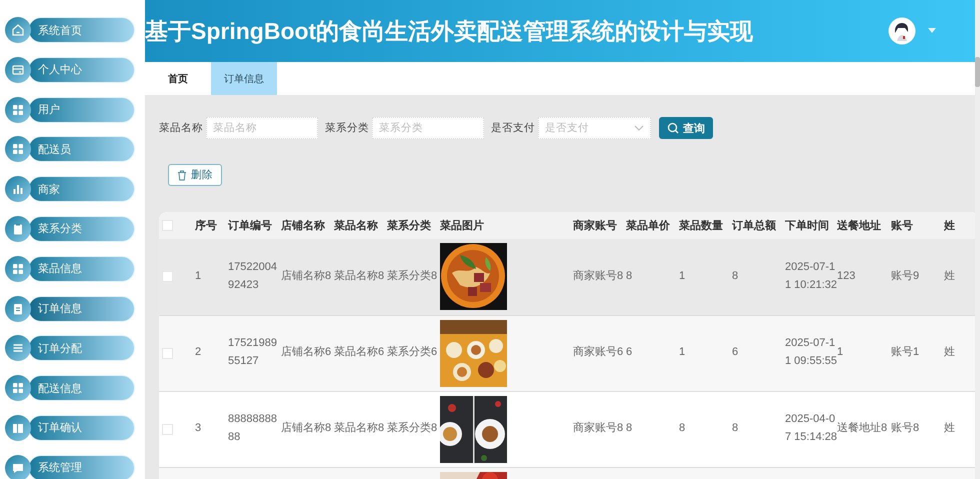 The width and height of the screenshot is (980, 479). Describe the element at coordinates (949, 226) in the screenshot. I see `column-header: 姓` at that location.